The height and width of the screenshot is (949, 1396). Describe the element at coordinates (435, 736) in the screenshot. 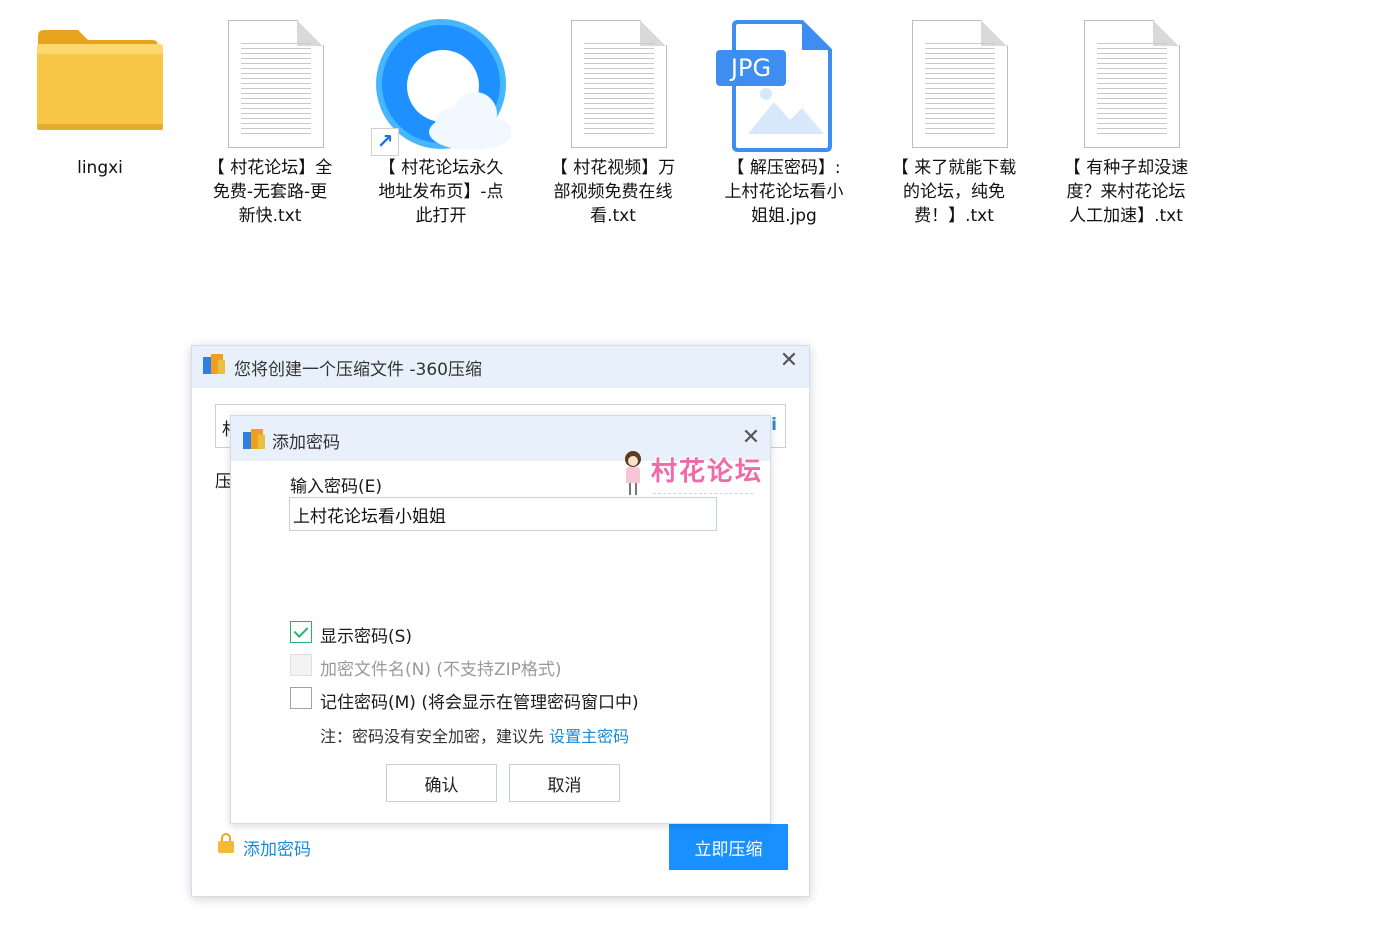

I see `security-note-text: 注：密码没有安全加密，建议先` at that location.